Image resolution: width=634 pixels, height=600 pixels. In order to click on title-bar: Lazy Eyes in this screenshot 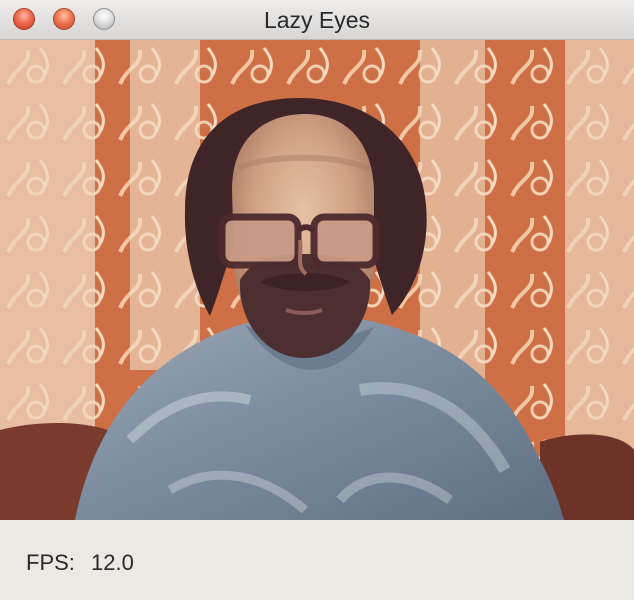, I will do `click(317, 20)`.